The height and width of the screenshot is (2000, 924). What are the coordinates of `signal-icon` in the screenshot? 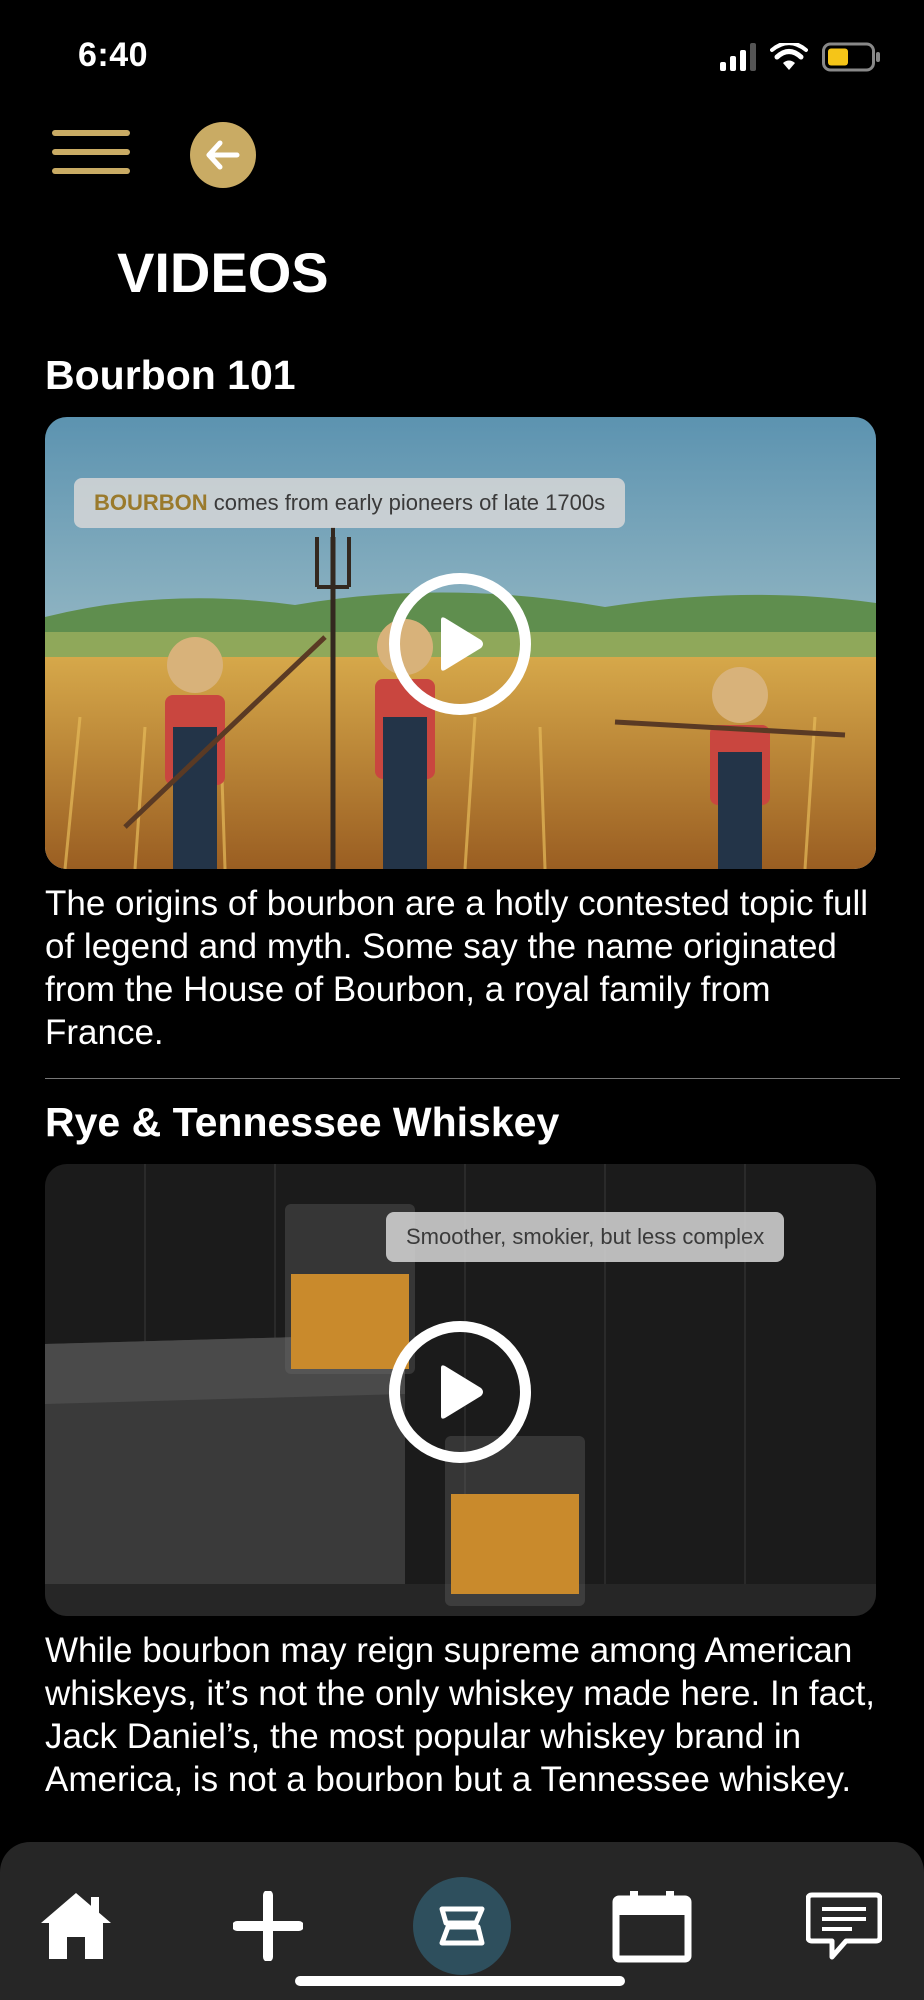 It's located at (738, 57).